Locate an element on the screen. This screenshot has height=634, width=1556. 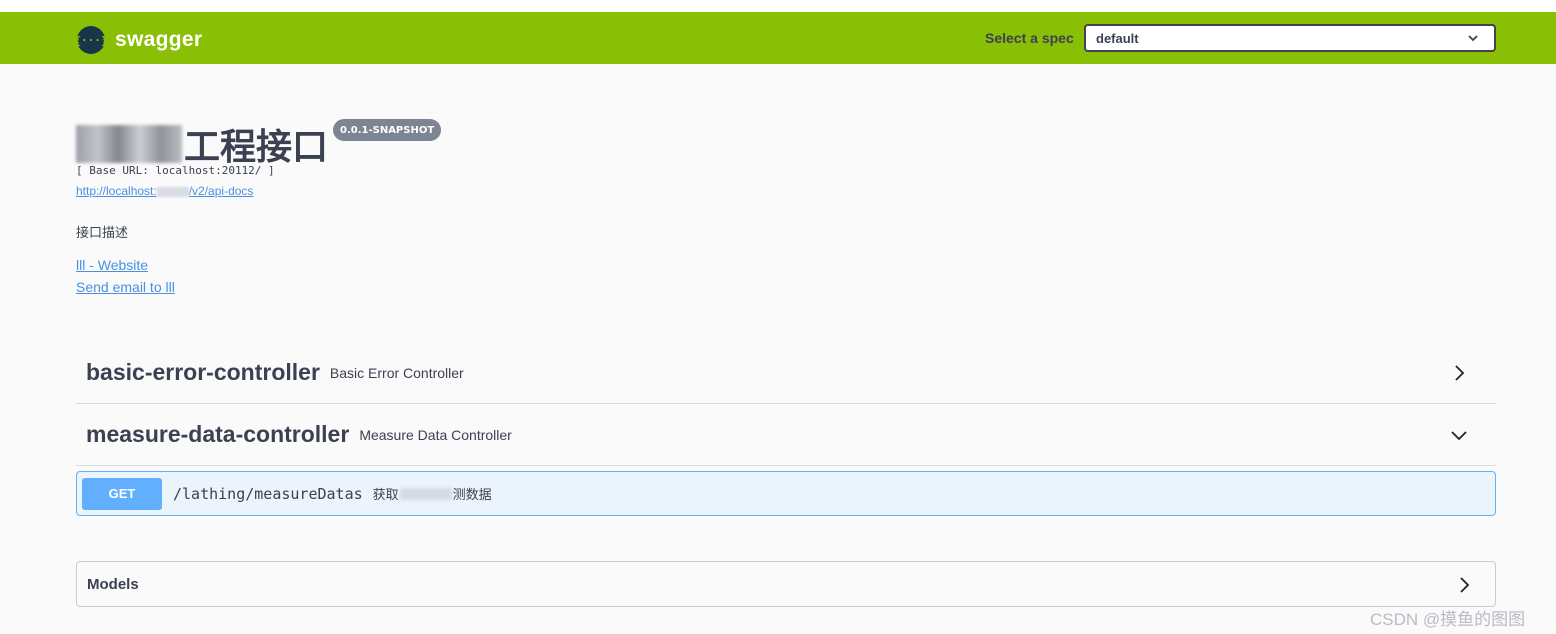
redacted-port is located at coordinates (172, 191).